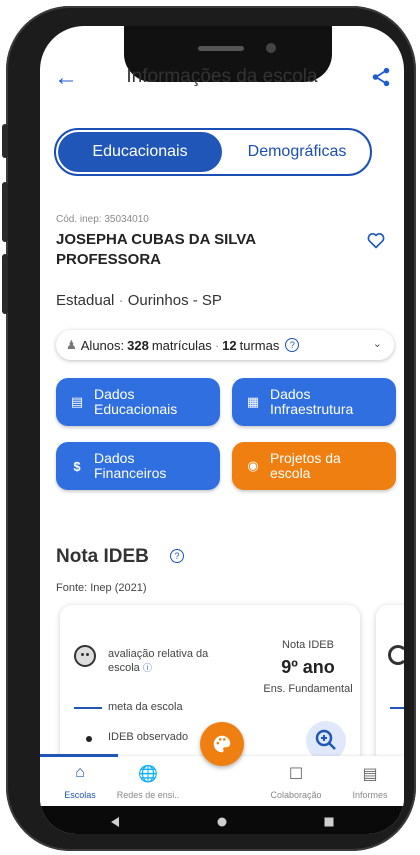 This screenshot has width=420, height=855. I want to click on ideb-title: Nota IDEB, so click(102, 556).